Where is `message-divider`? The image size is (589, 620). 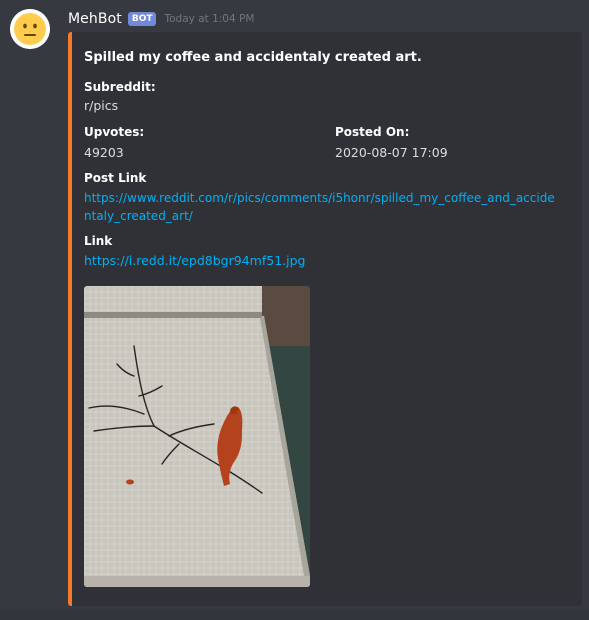
message-divider is located at coordinates (294, 615).